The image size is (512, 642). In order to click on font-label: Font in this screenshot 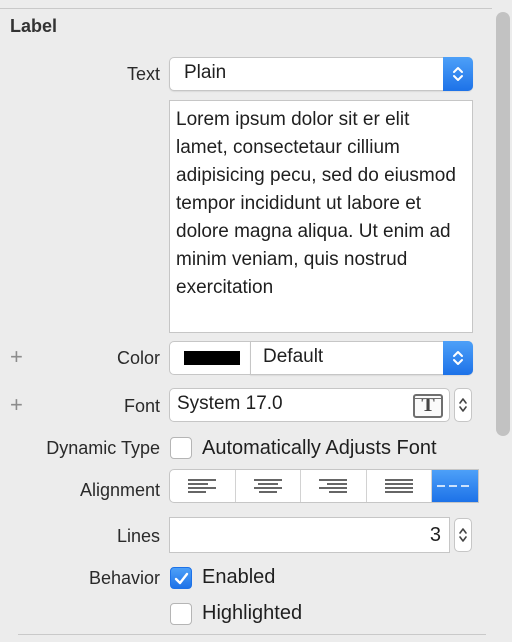, I will do `click(141, 406)`.